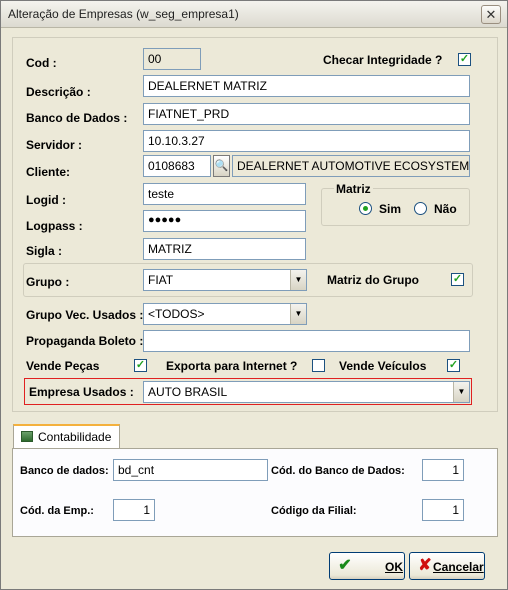  I want to click on sigla-label: Sigla :, so click(44, 251).